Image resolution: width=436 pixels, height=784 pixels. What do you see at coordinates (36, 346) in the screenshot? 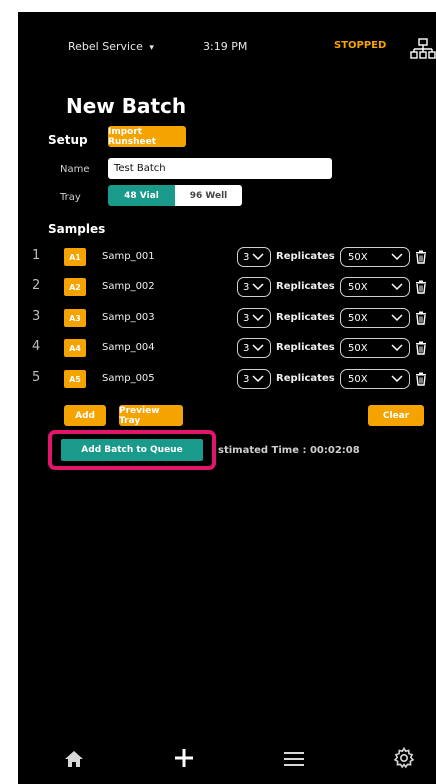
I see `row-number: 4` at bounding box center [36, 346].